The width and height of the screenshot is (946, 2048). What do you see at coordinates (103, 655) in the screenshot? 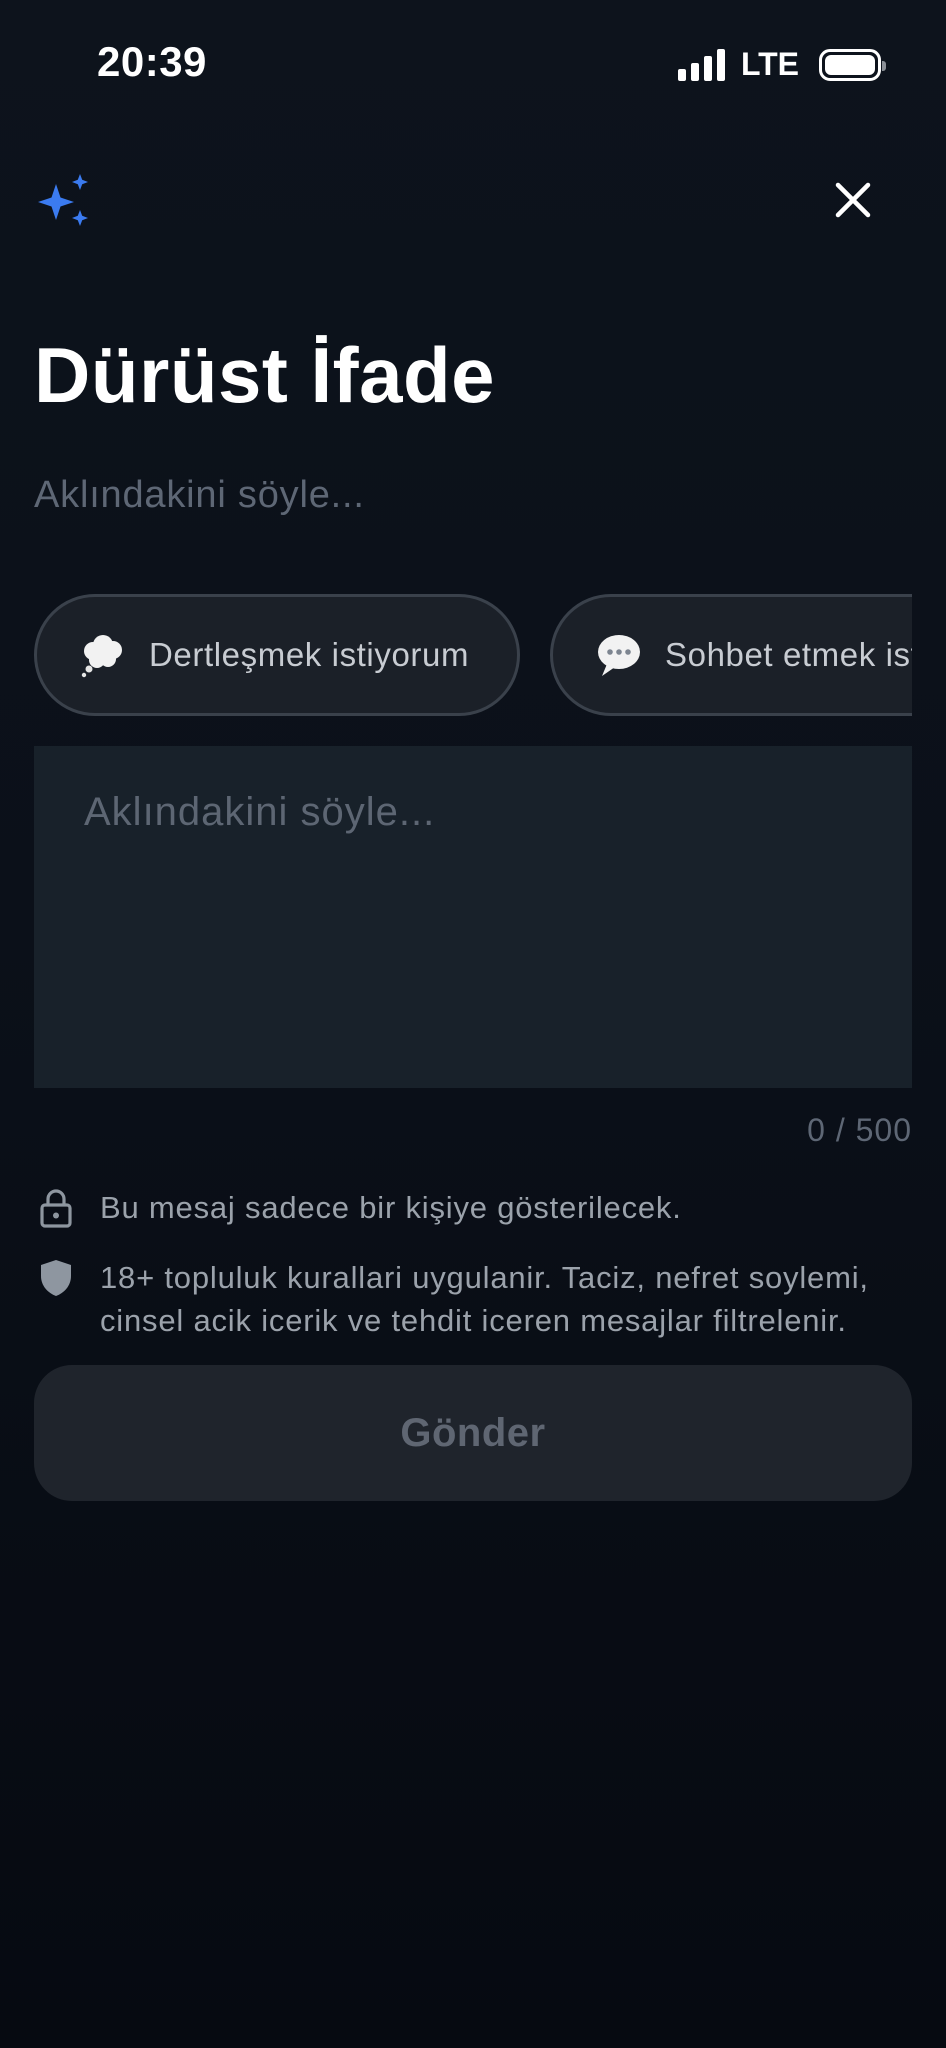
I see `thought-bubble-icon` at bounding box center [103, 655].